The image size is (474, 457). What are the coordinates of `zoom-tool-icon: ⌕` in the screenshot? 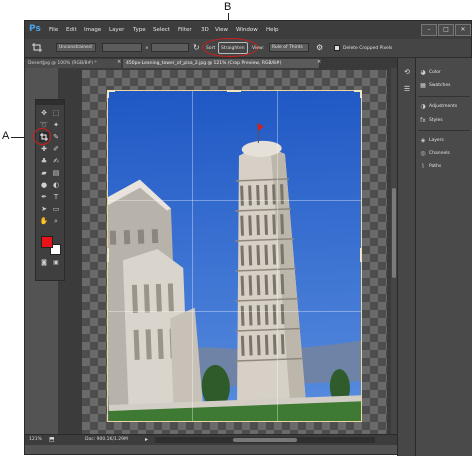 It's located at (56, 221).